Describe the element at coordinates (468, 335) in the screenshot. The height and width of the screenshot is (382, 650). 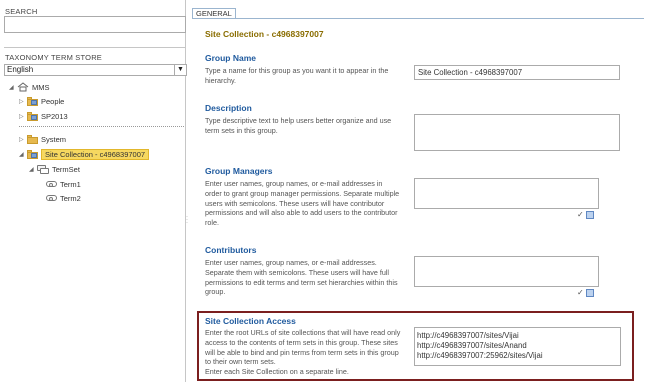
I see `url-line: http://c4968397007/sites/Vijai` at that location.